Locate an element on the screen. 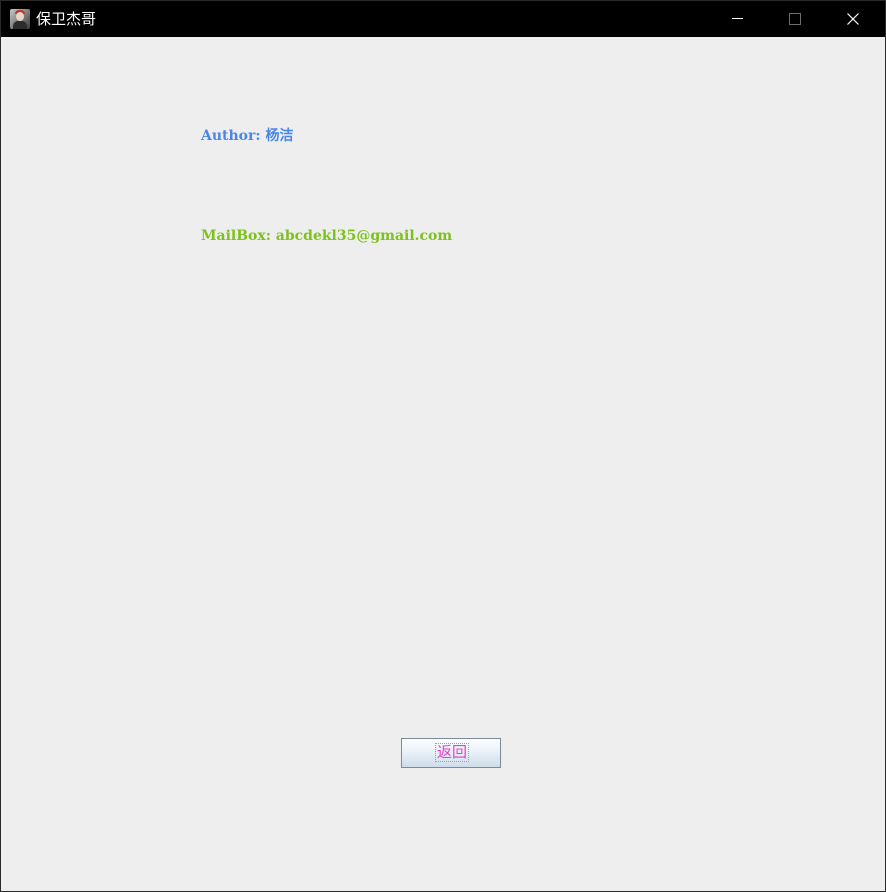  mailbox-label: MailBox: is located at coordinates (236, 236).